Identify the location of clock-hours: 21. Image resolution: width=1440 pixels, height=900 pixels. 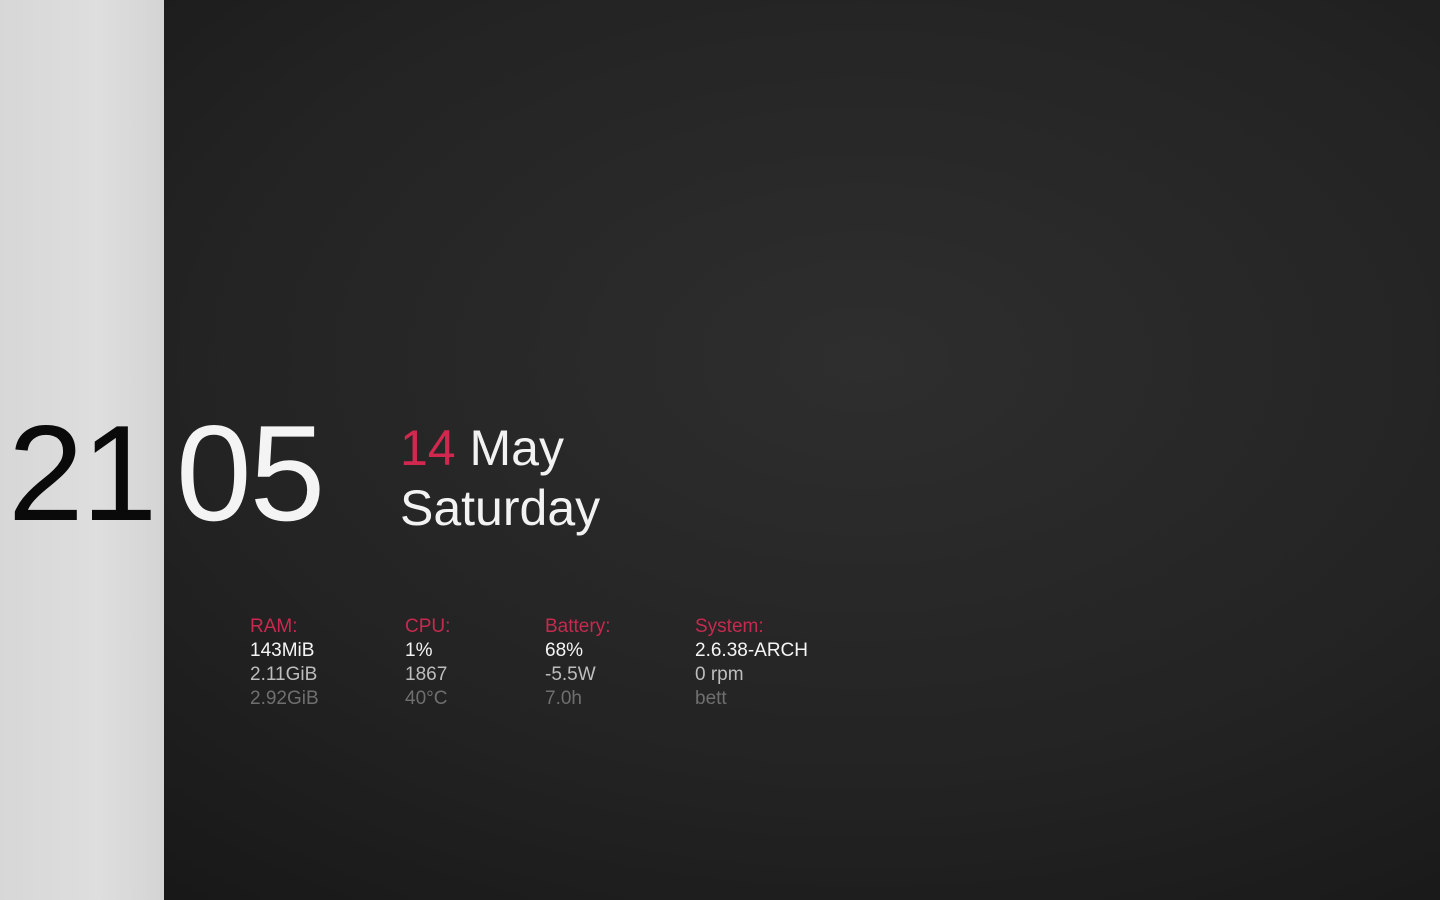
(82, 473).